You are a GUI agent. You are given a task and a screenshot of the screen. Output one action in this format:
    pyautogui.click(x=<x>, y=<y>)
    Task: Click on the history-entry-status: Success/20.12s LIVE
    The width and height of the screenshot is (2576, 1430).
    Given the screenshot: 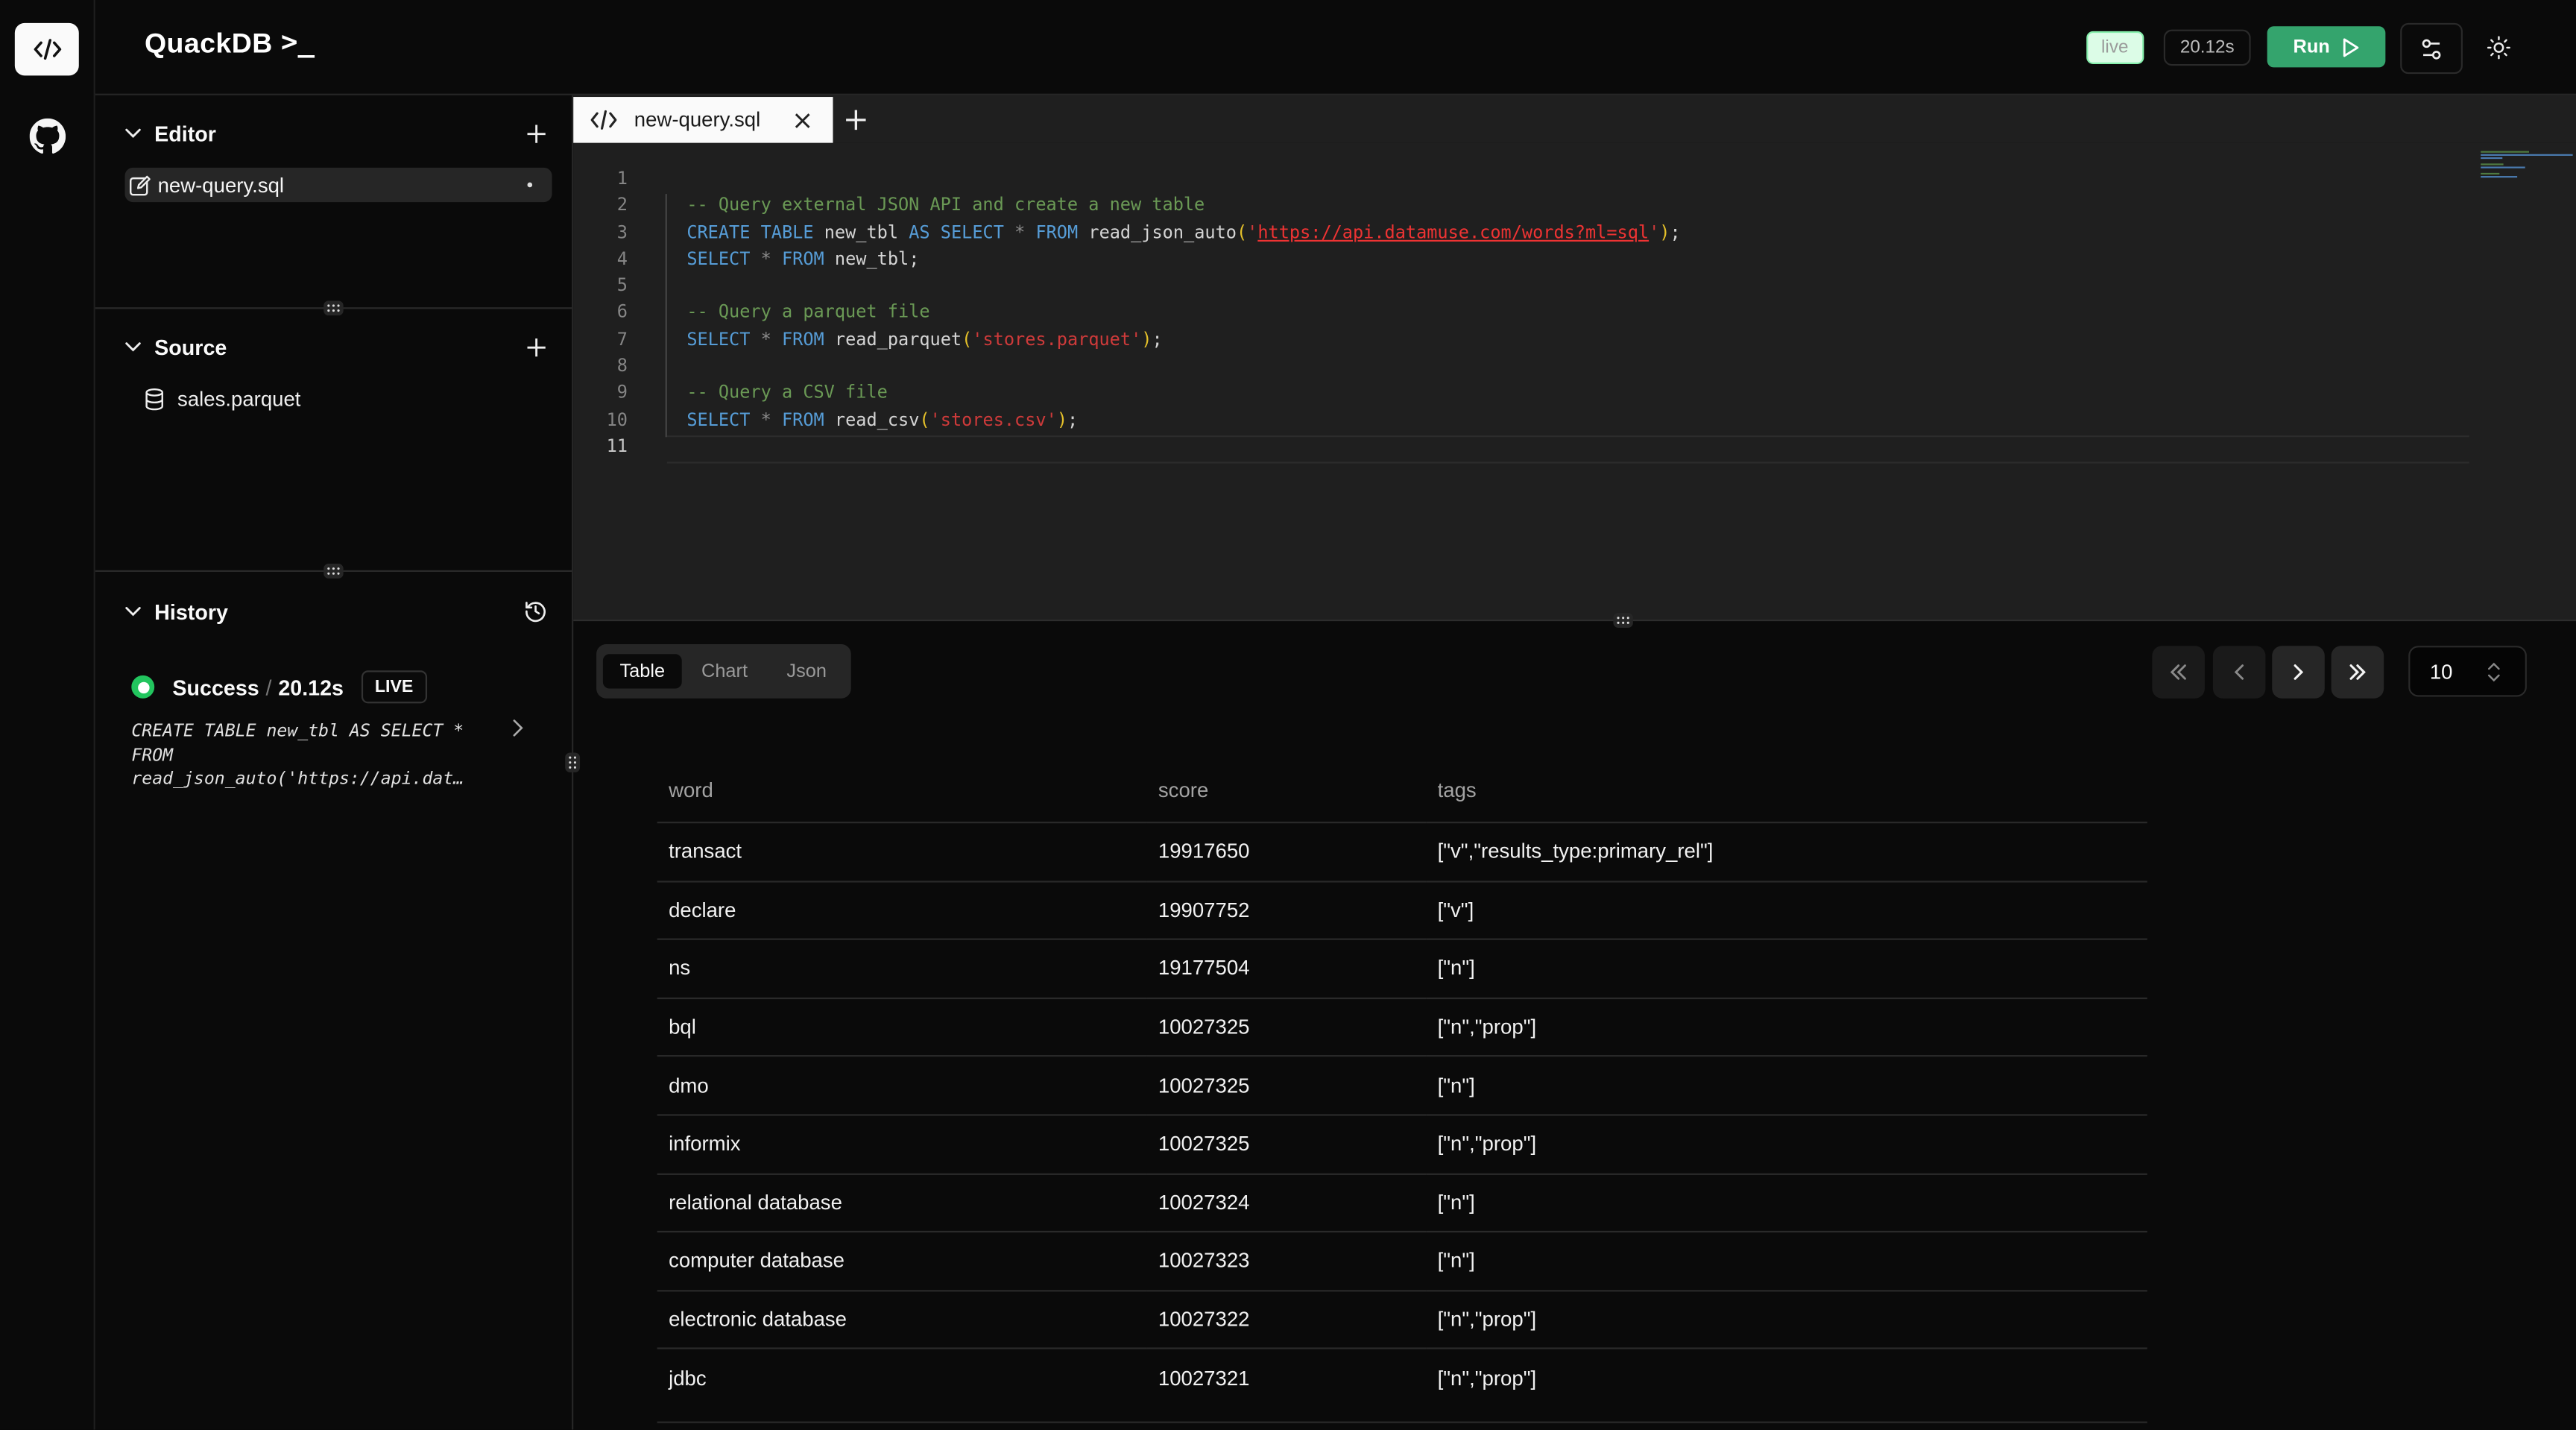 What is the action you would take?
    pyautogui.click(x=278, y=687)
    